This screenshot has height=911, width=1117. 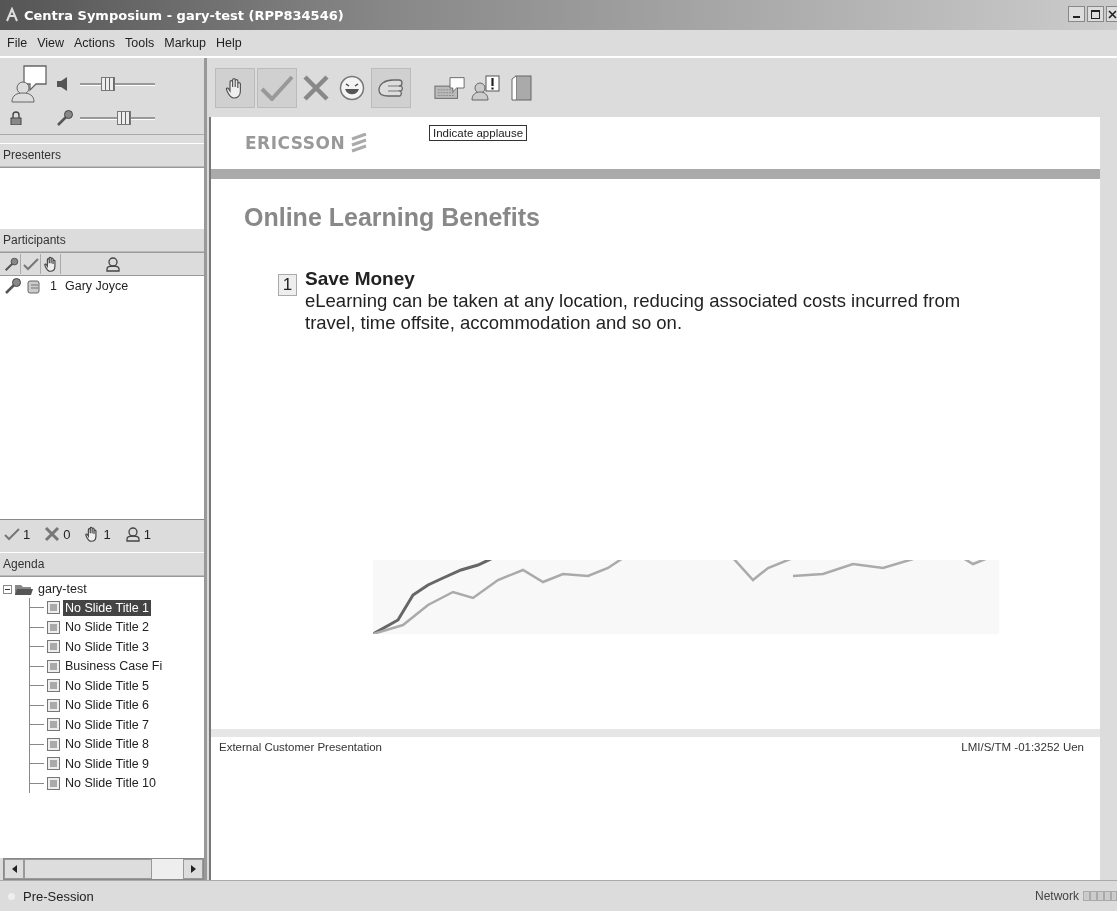 What do you see at coordinates (522, 88) in the screenshot?
I see `door-icon` at bounding box center [522, 88].